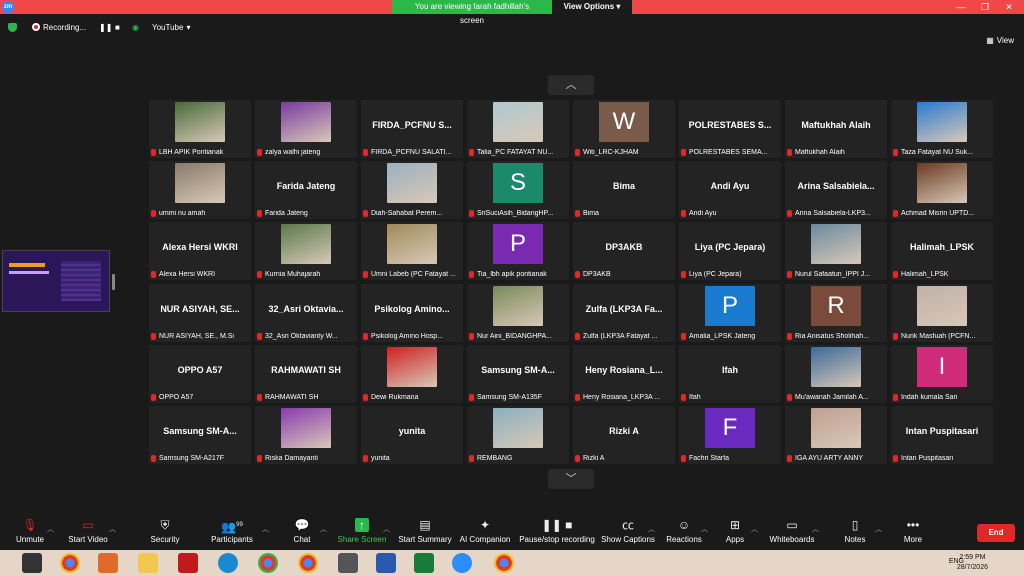  What do you see at coordinates (412, 435) in the screenshot?
I see `participant-tile: yunita yunita` at bounding box center [412, 435].